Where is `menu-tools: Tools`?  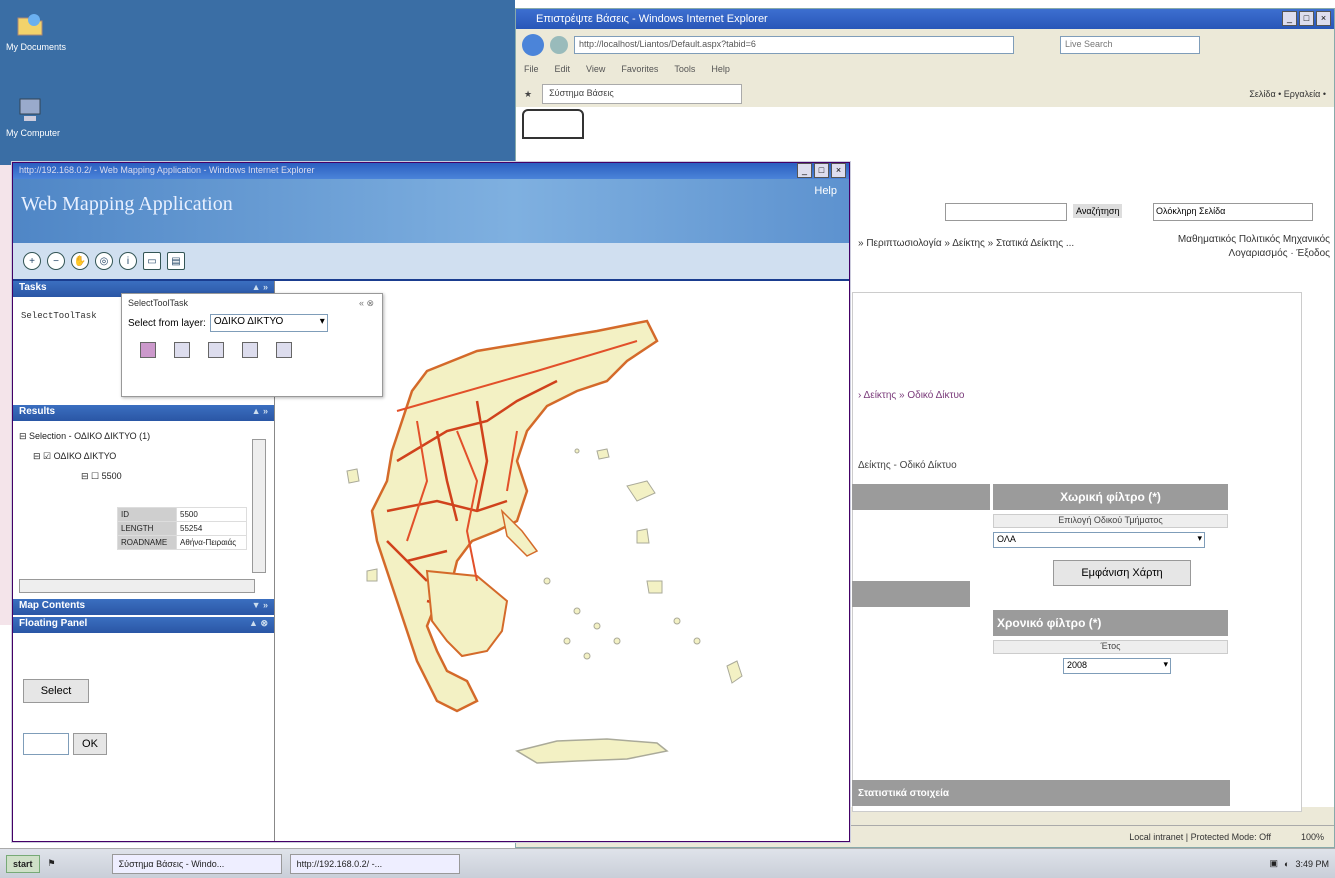
menu-tools: Tools is located at coordinates (684, 71).